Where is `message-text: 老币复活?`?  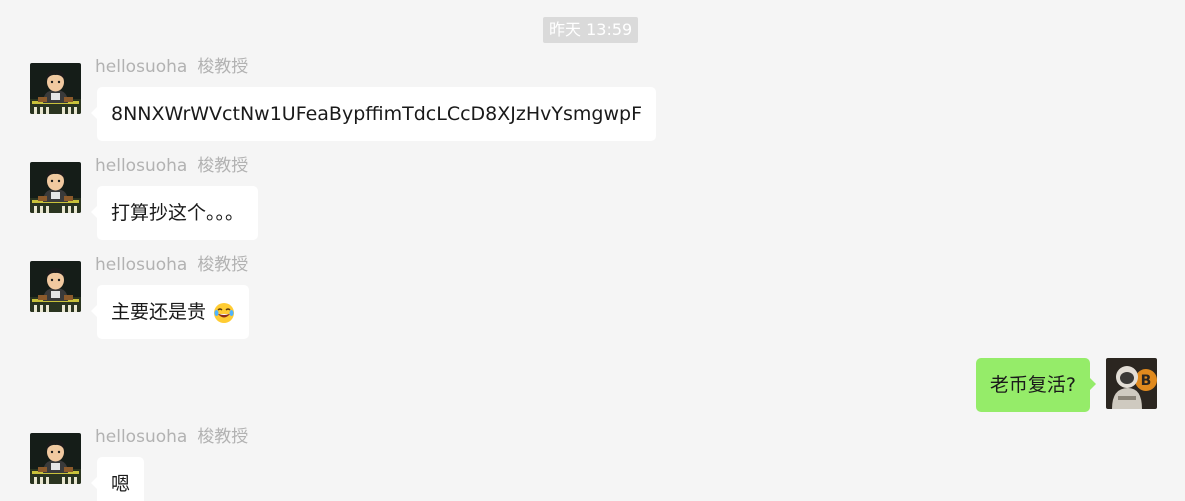 message-text: 老币复活? is located at coordinates (1032, 385).